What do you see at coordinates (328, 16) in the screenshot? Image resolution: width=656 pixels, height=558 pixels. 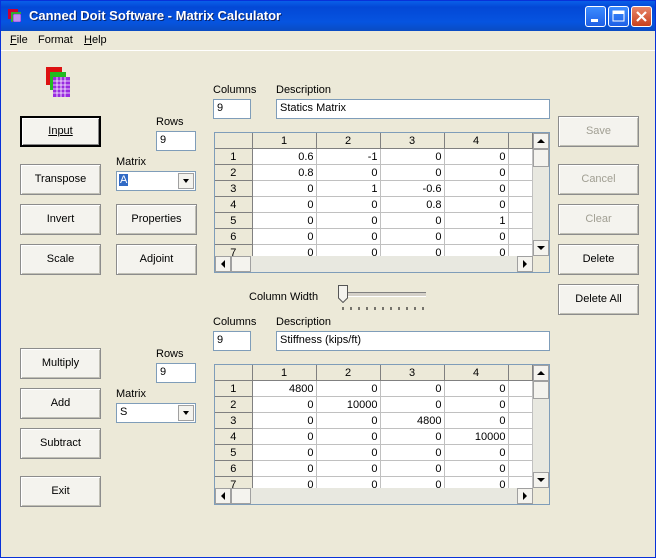 I see `title-bar: Canned Doit Software - Matrix Calculator` at bounding box center [328, 16].